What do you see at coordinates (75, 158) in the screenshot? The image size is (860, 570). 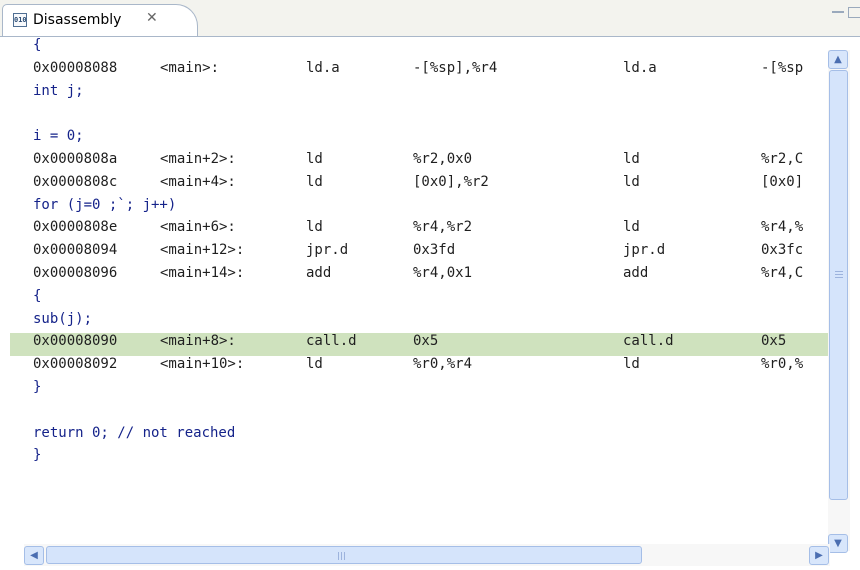 I see `address: 0x0000808a` at bounding box center [75, 158].